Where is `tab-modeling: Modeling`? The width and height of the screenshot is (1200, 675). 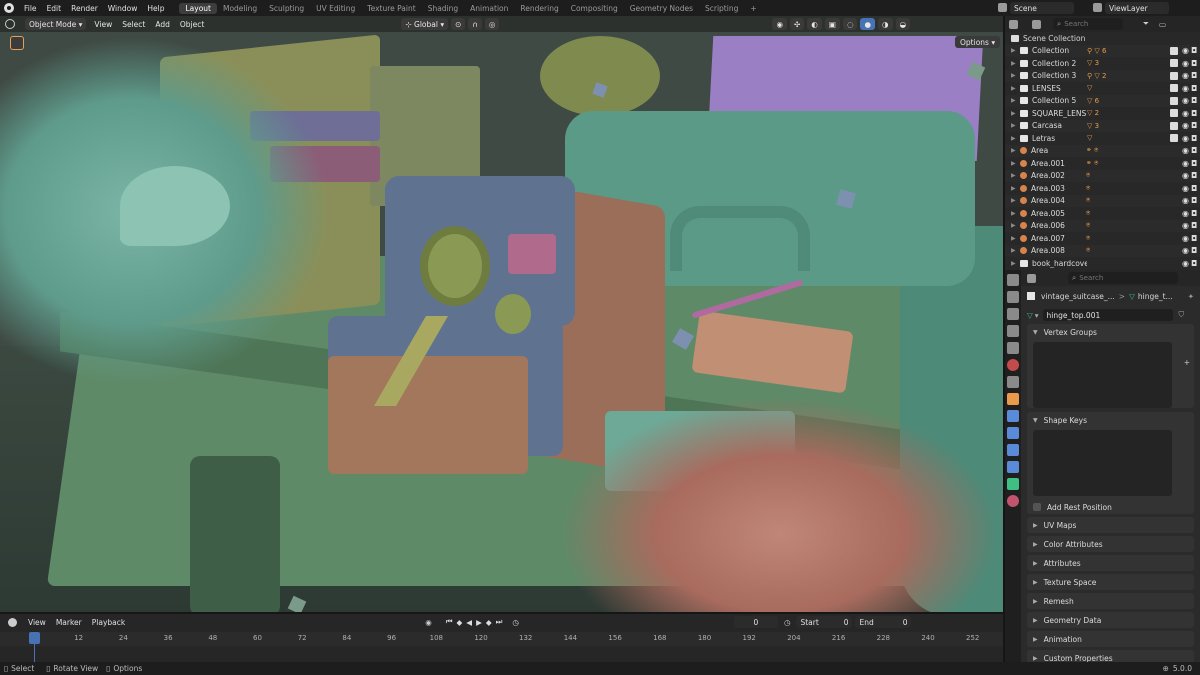
tab-modeling: Modeling is located at coordinates (240, 8).